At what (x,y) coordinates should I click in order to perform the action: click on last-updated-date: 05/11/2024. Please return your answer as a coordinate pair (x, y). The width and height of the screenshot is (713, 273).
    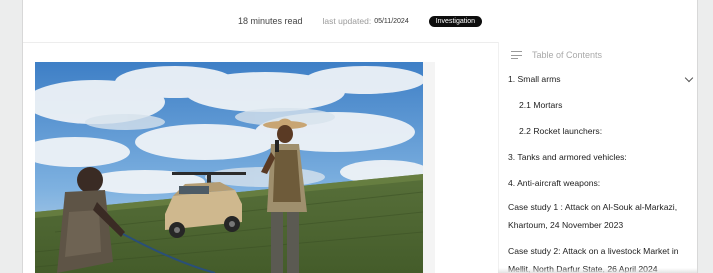
    Looking at the image, I should click on (391, 21).